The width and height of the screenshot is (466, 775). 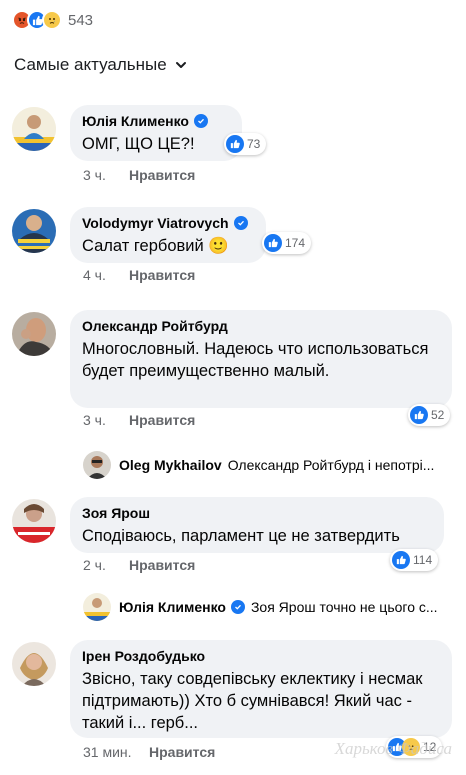 What do you see at coordinates (106, 565) in the screenshot?
I see `comment-time: 2 ч.` at bounding box center [106, 565].